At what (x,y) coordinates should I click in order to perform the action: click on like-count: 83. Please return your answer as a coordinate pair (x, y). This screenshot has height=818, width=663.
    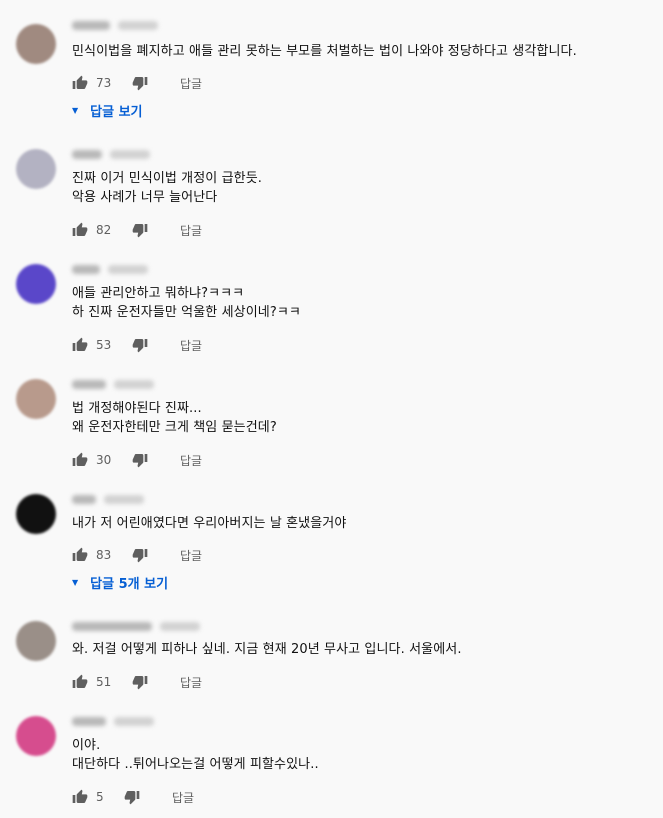
    Looking at the image, I should click on (104, 555).